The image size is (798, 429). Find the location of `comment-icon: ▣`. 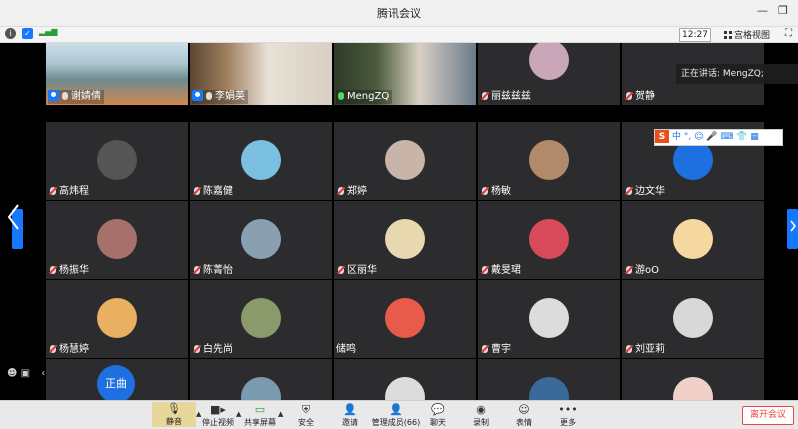

comment-icon: ▣ is located at coordinates (25, 373).